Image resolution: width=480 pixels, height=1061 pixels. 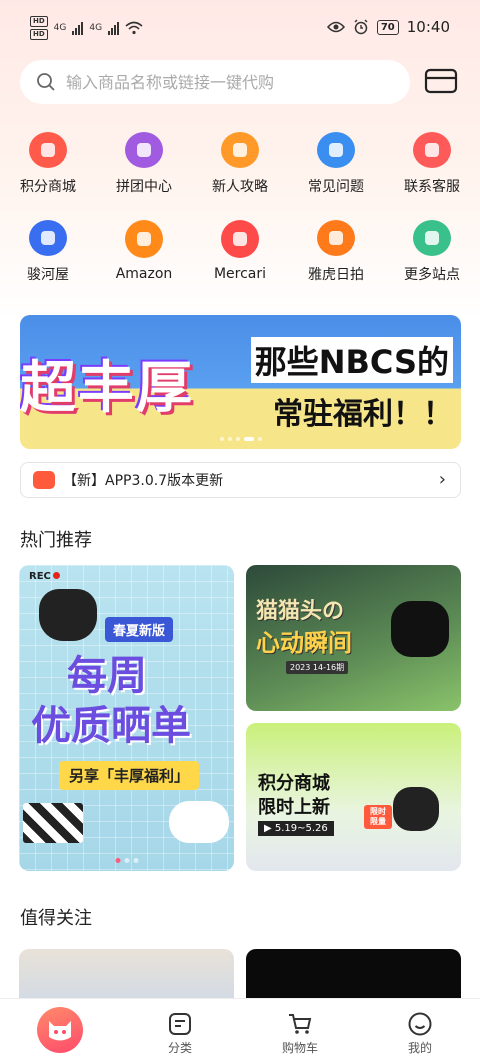 I want to click on shortcut-item: 更多站点, so click(x=432, y=252).